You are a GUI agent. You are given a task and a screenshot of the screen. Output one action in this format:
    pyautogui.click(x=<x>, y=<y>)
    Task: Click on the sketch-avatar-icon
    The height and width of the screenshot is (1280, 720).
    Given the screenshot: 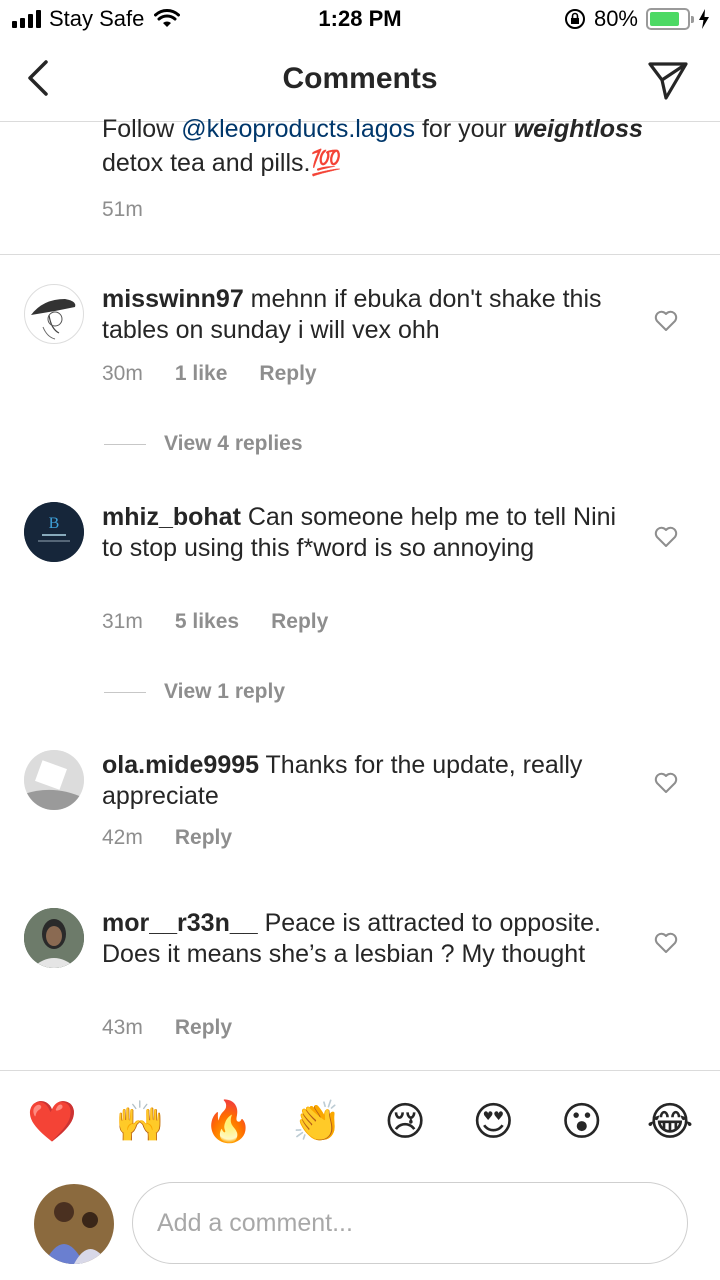 What is the action you would take?
    pyautogui.click(x=53, y=319)
    